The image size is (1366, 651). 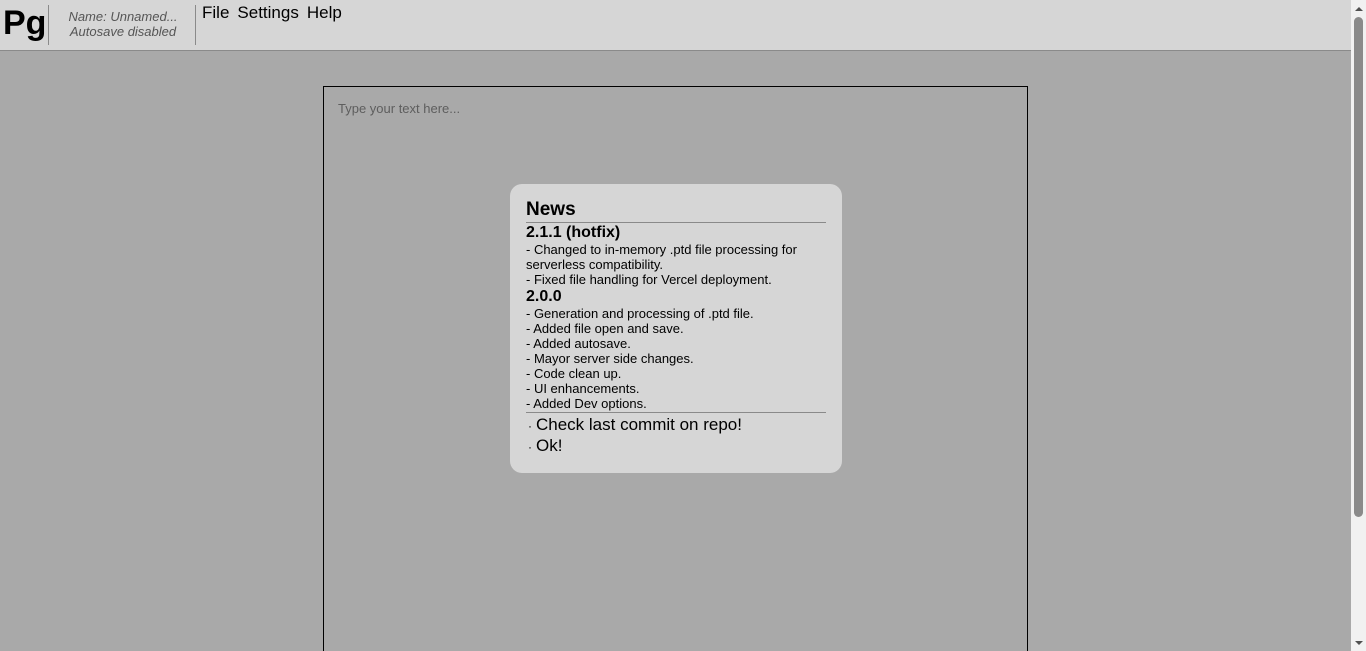 I want to click on menu-bar: File Settings Help, so click(x=272, y=13).